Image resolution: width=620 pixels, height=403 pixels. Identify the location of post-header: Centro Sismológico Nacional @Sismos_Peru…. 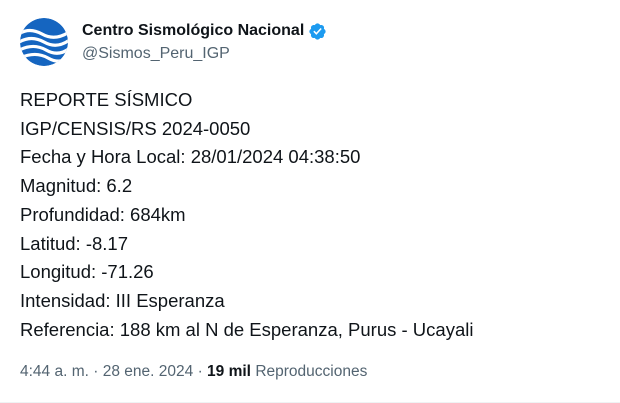
(173, 42).